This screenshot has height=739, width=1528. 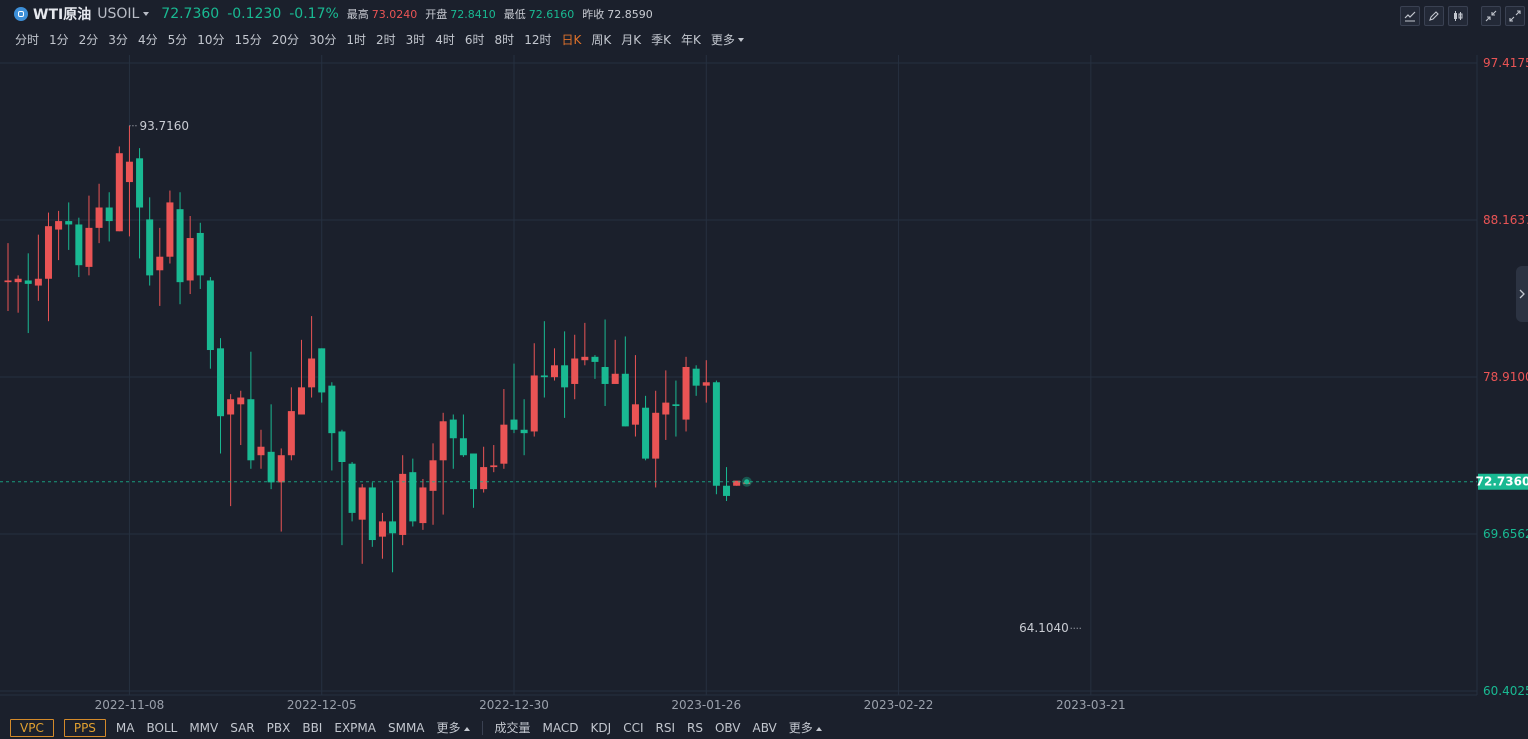 I want to click on stat-label-open: 开盘, so click(x=436, y=14).